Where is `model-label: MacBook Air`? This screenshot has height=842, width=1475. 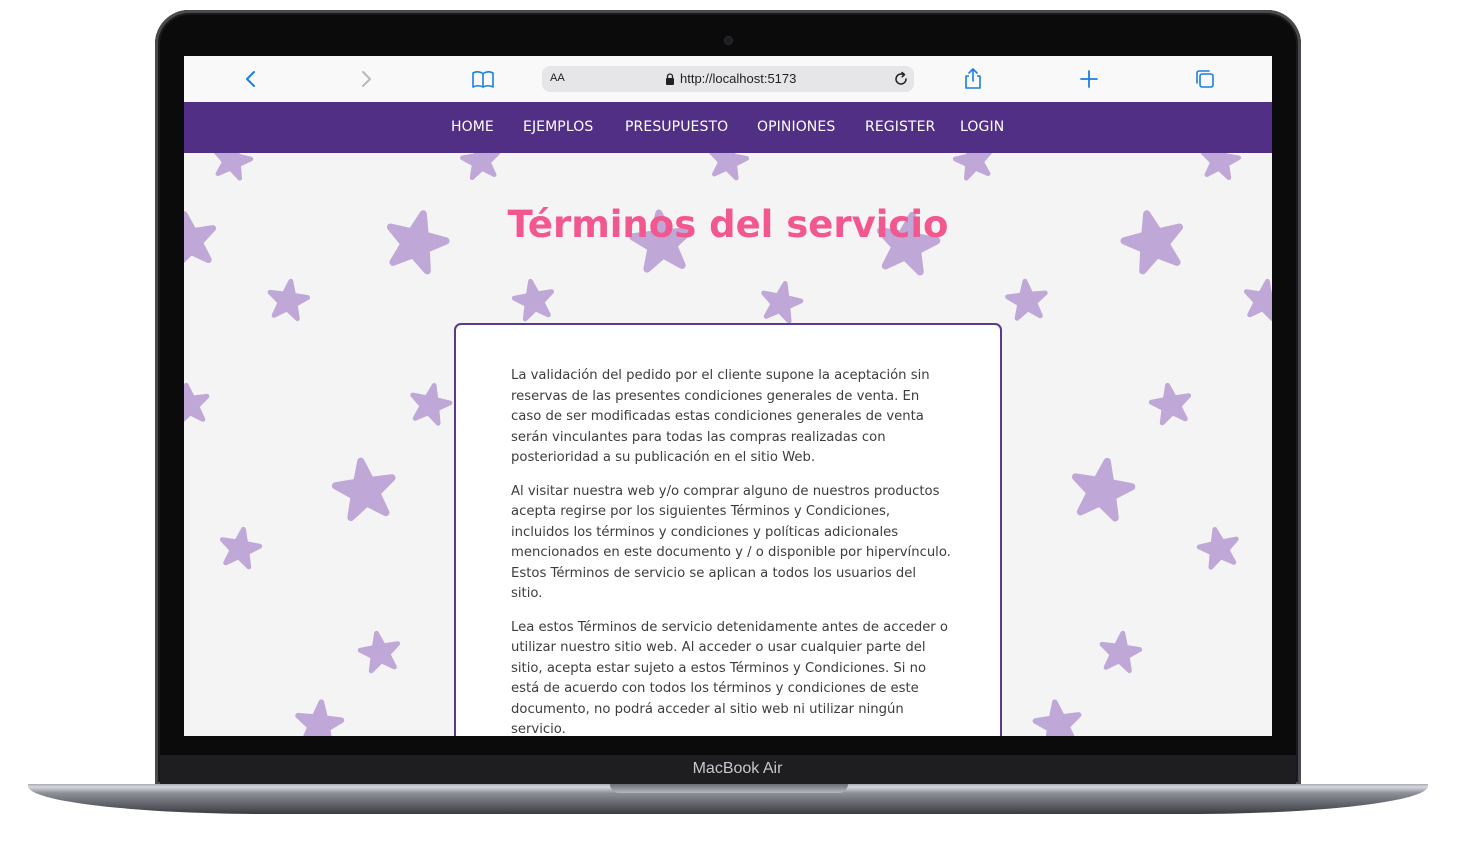
model-label: MacBook Air is located at coordinates (737, 768).